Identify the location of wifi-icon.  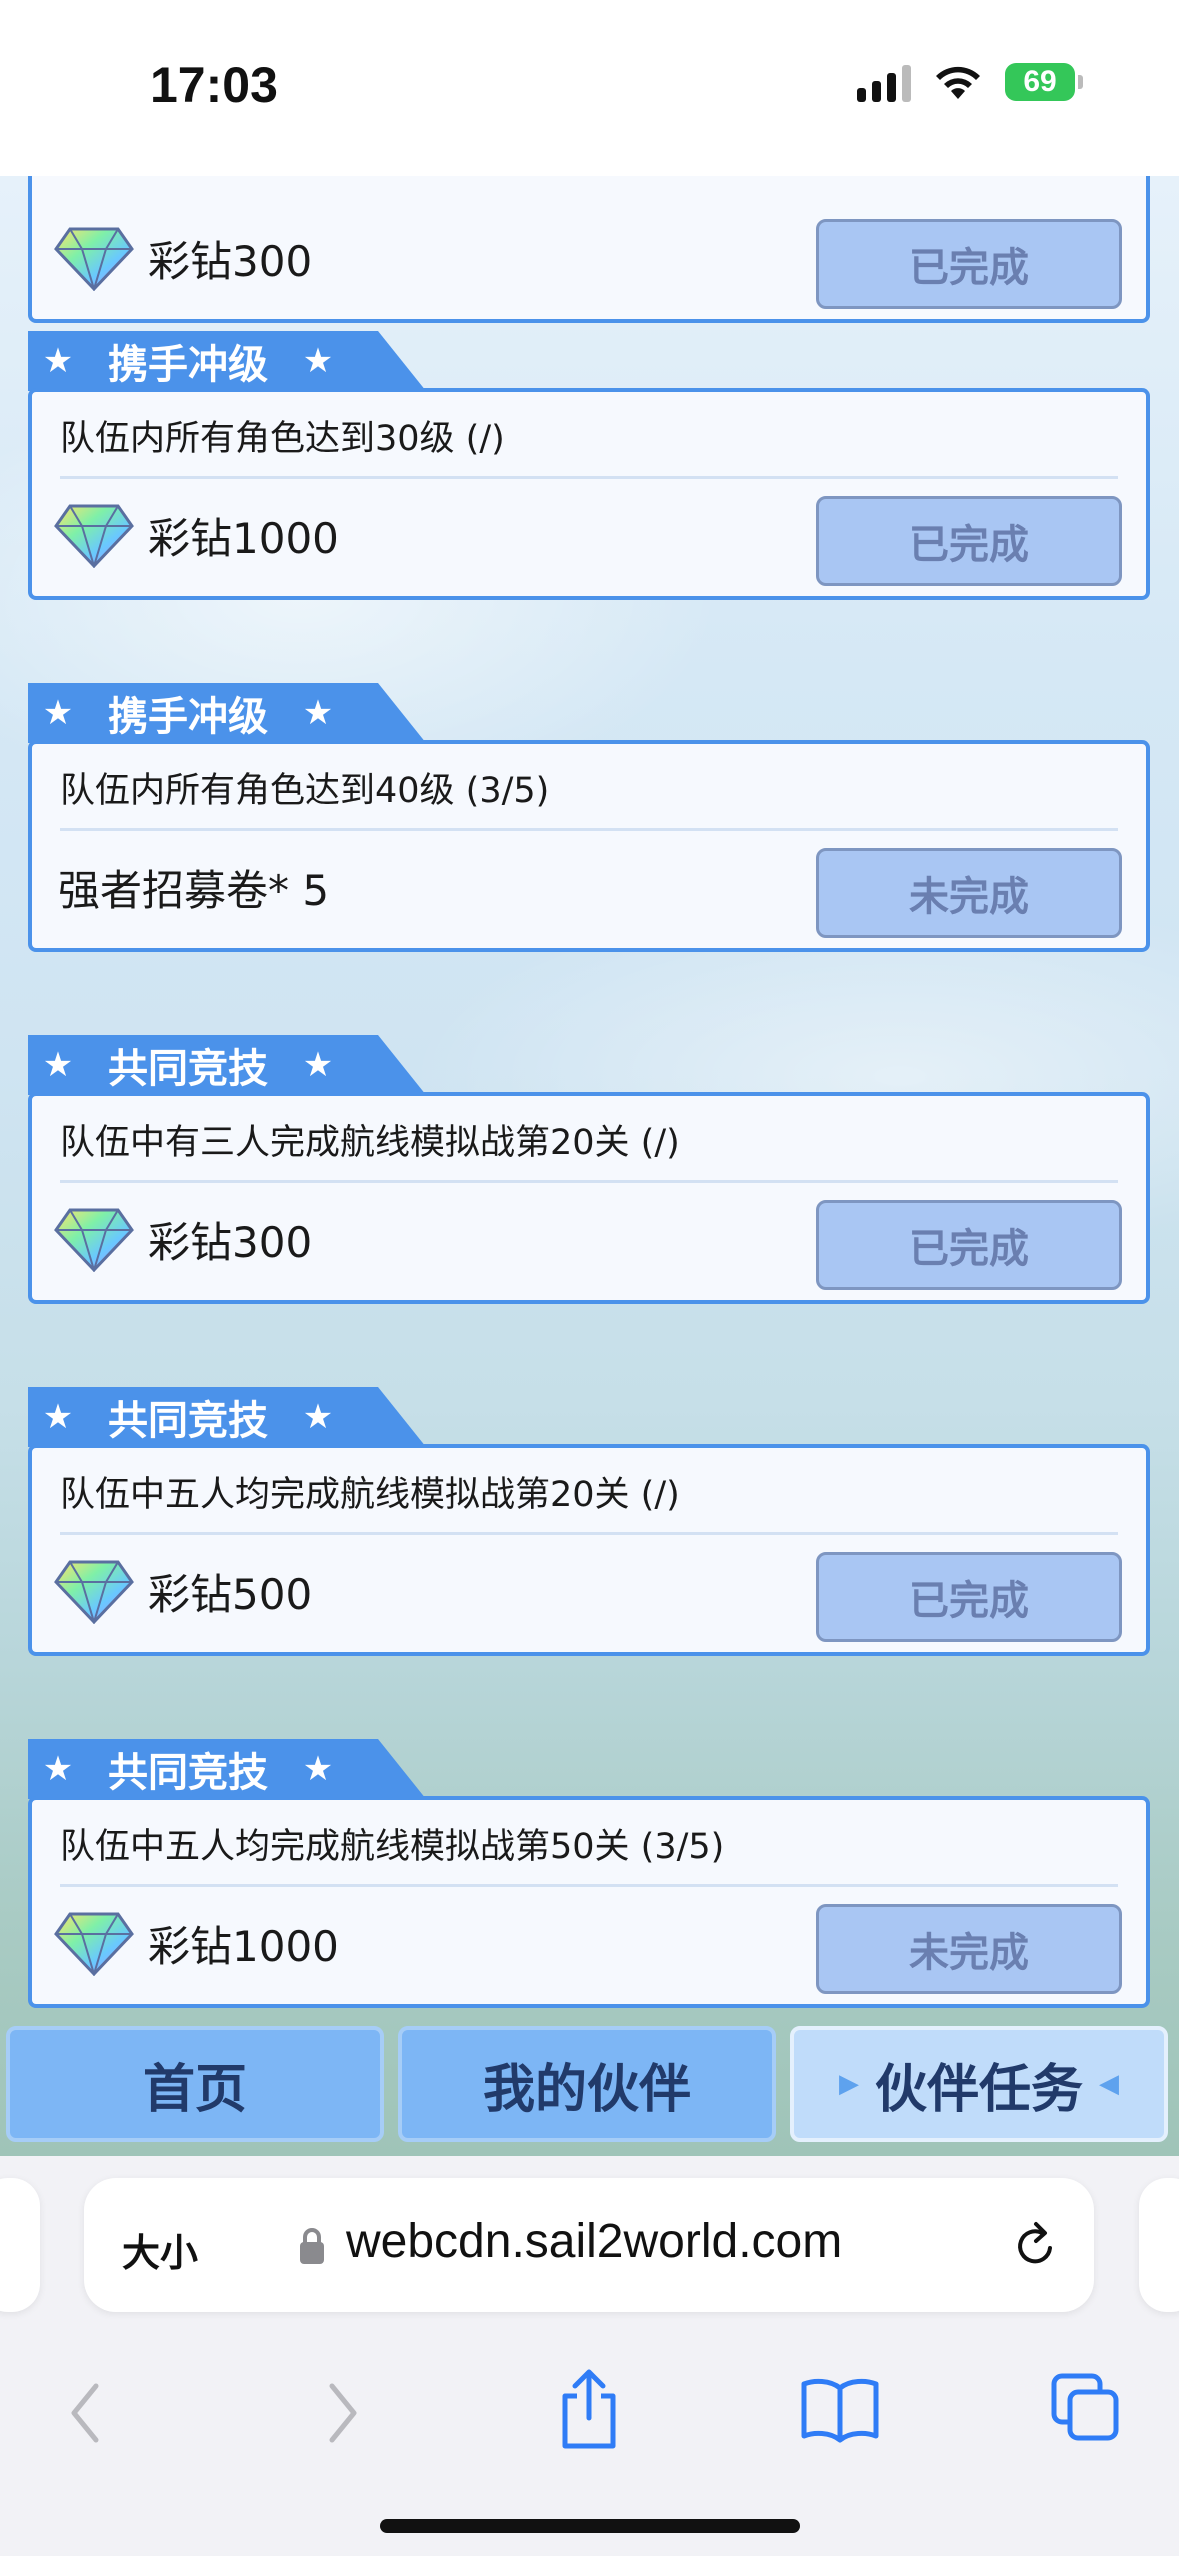
(958, 82).